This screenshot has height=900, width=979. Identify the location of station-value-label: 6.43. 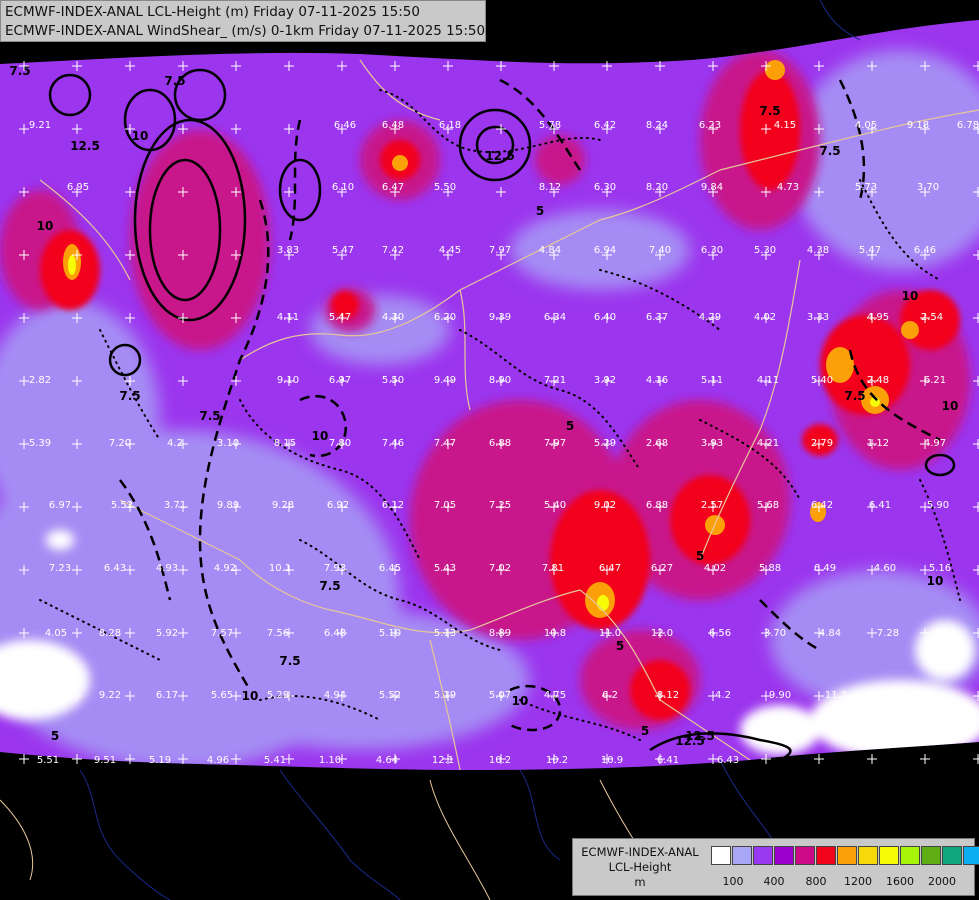
(115, 568).